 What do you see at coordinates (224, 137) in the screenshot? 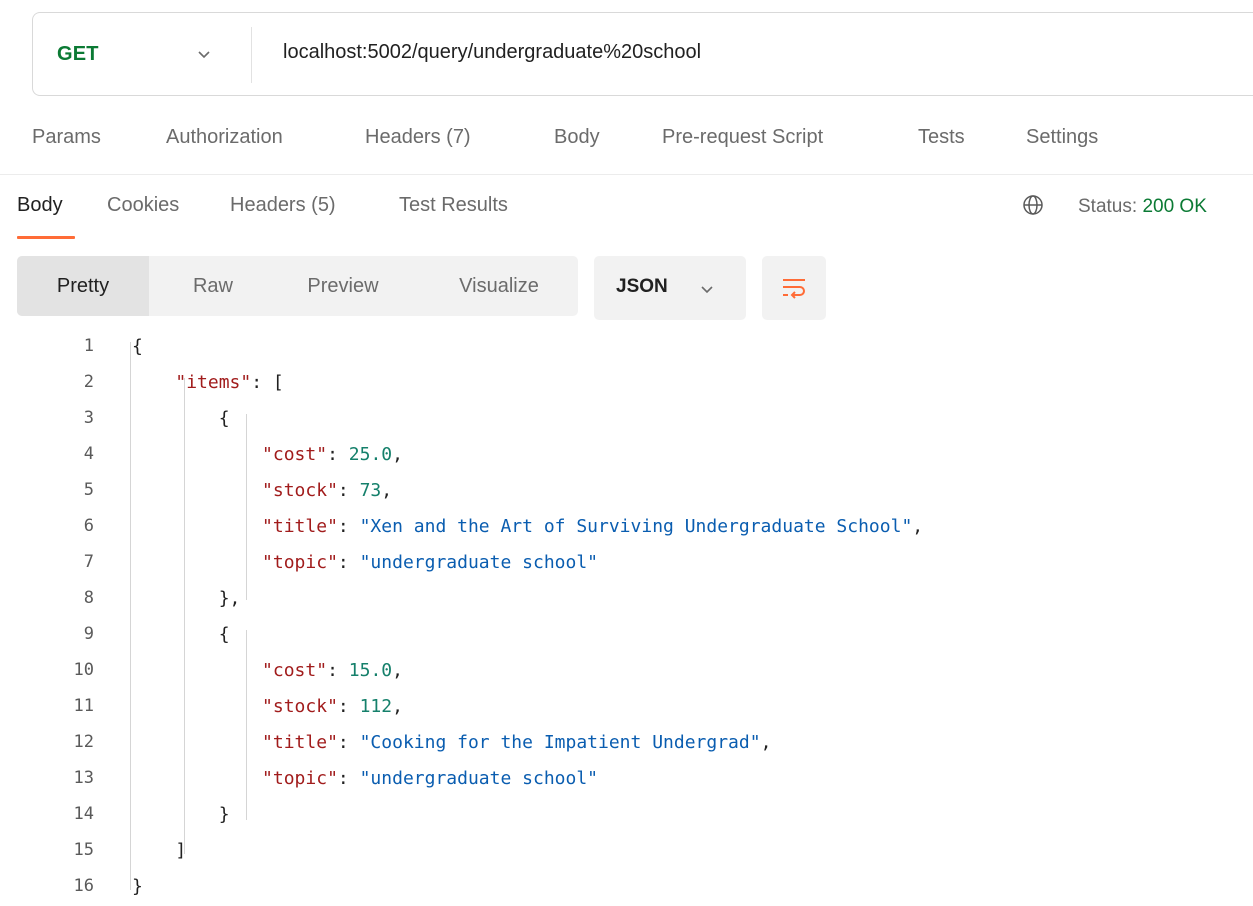
I see `tab-authorization: Authorization` at bounding box center [224, 137].